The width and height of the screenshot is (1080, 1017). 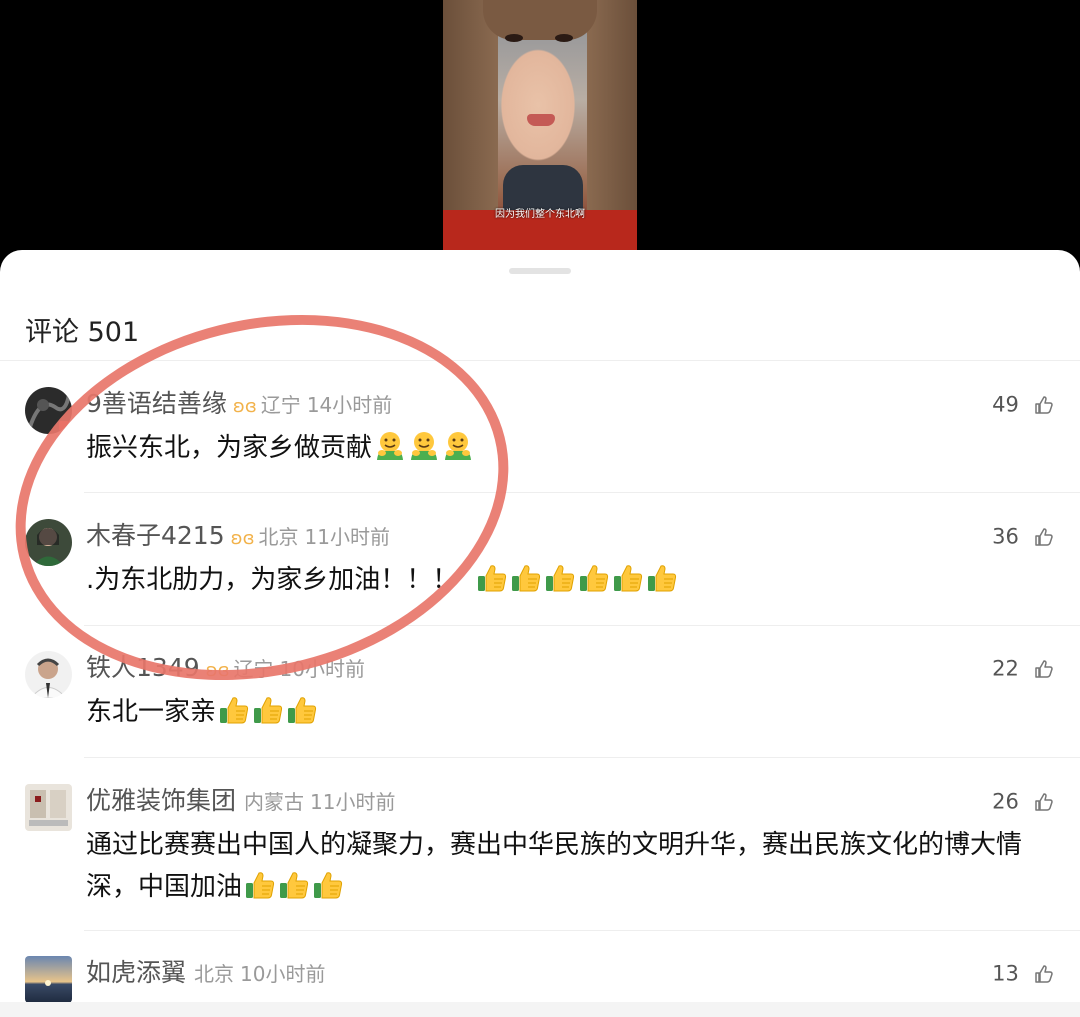 I want to click on comment-username: 如虎添翼, so click(x=136, y=972).